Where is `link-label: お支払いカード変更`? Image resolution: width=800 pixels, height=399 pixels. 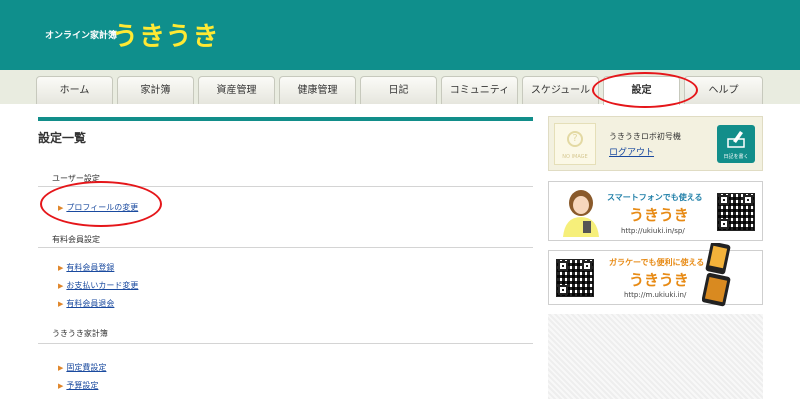 link-label: お支払いカード変更 is located at coordinates (102, 285).